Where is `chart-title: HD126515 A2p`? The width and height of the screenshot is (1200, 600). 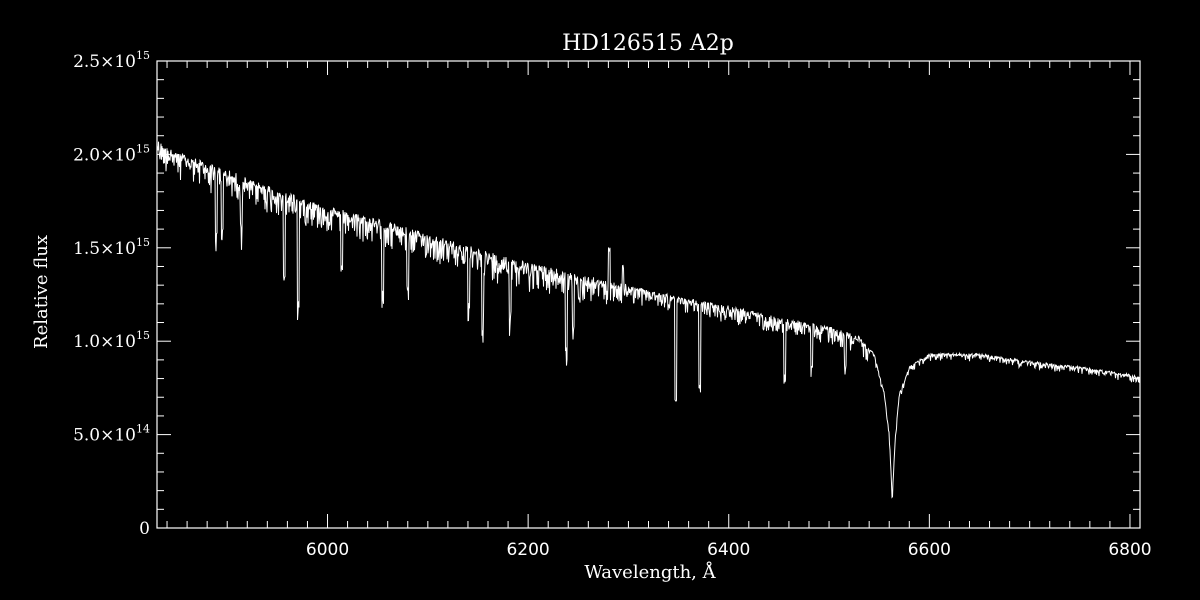
chart-title: HD126515 A2p is located at coordinates (648, 43).